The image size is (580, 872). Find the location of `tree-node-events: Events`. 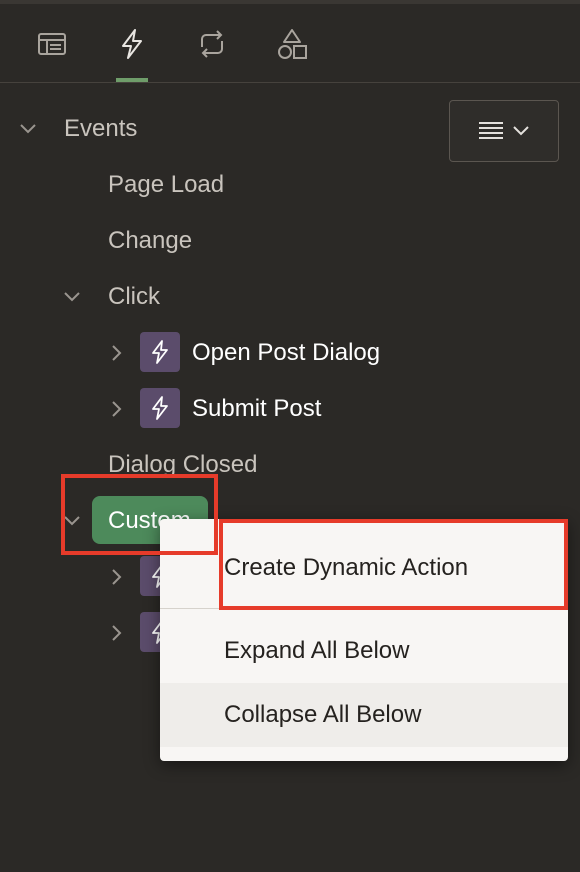

tree-node-events: Events is located at coordinates (100, 129).